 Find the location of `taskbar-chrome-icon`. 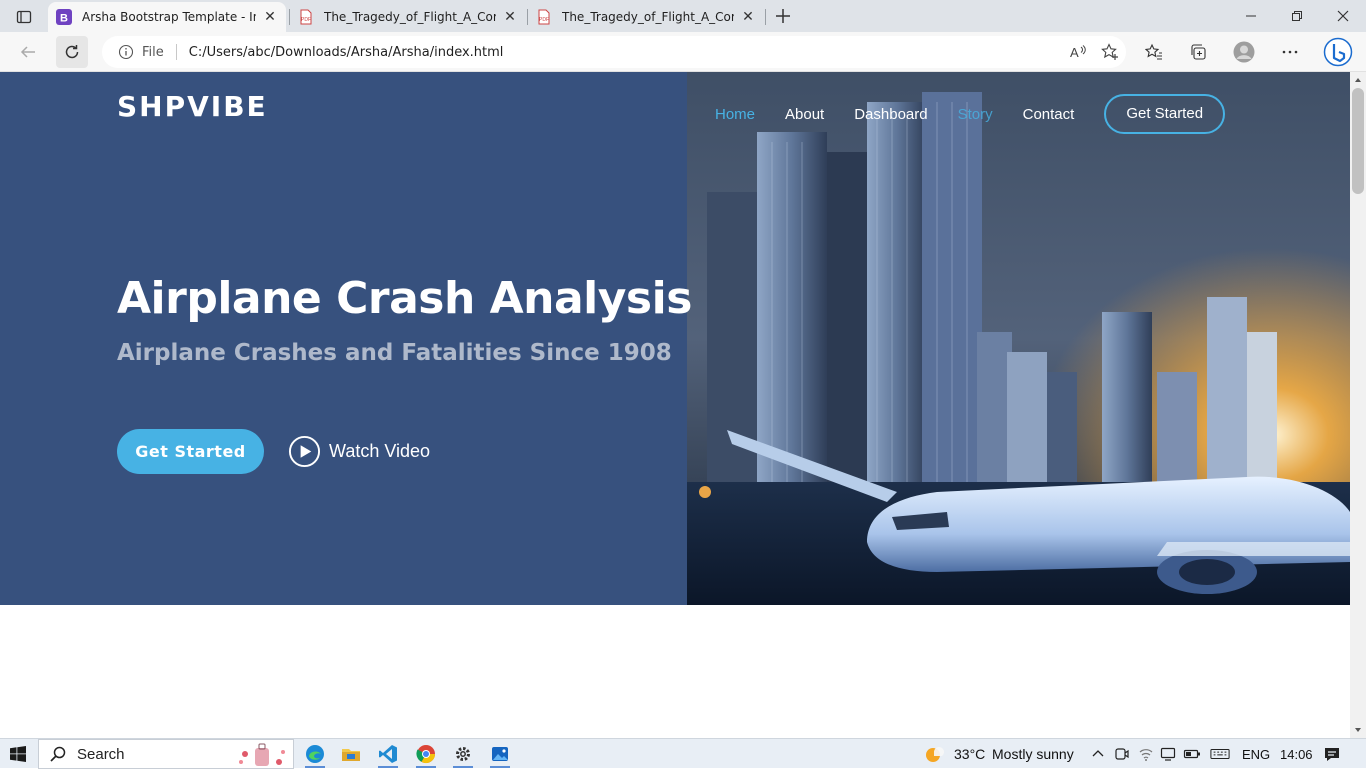

taskbar-chrome-icon is located at coordinates (426, 754).